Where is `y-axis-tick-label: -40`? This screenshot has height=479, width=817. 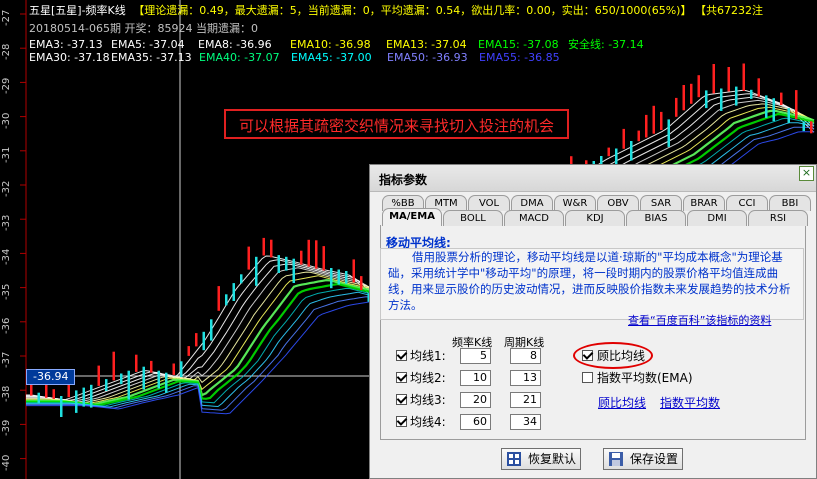
y-axis-tick-label: -40 is located at coordinates (6, 462).